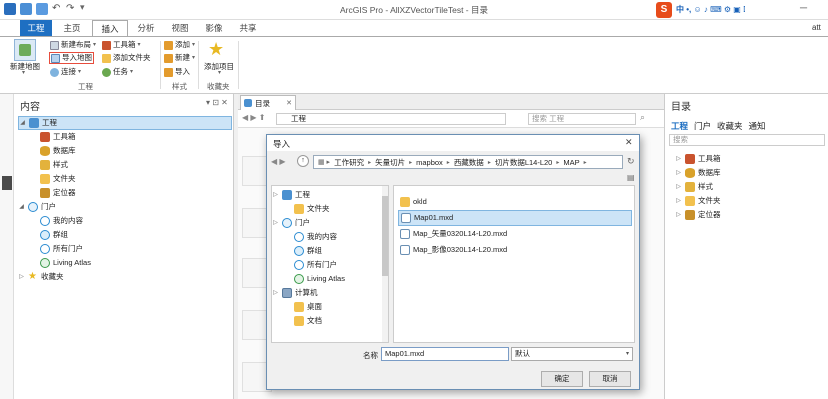 The width and height of the screenshot is (828, 399). Describe the element at coordinates (757, 126) in the screenshot. I see `tab-notifications-pane: 通知` at that location.